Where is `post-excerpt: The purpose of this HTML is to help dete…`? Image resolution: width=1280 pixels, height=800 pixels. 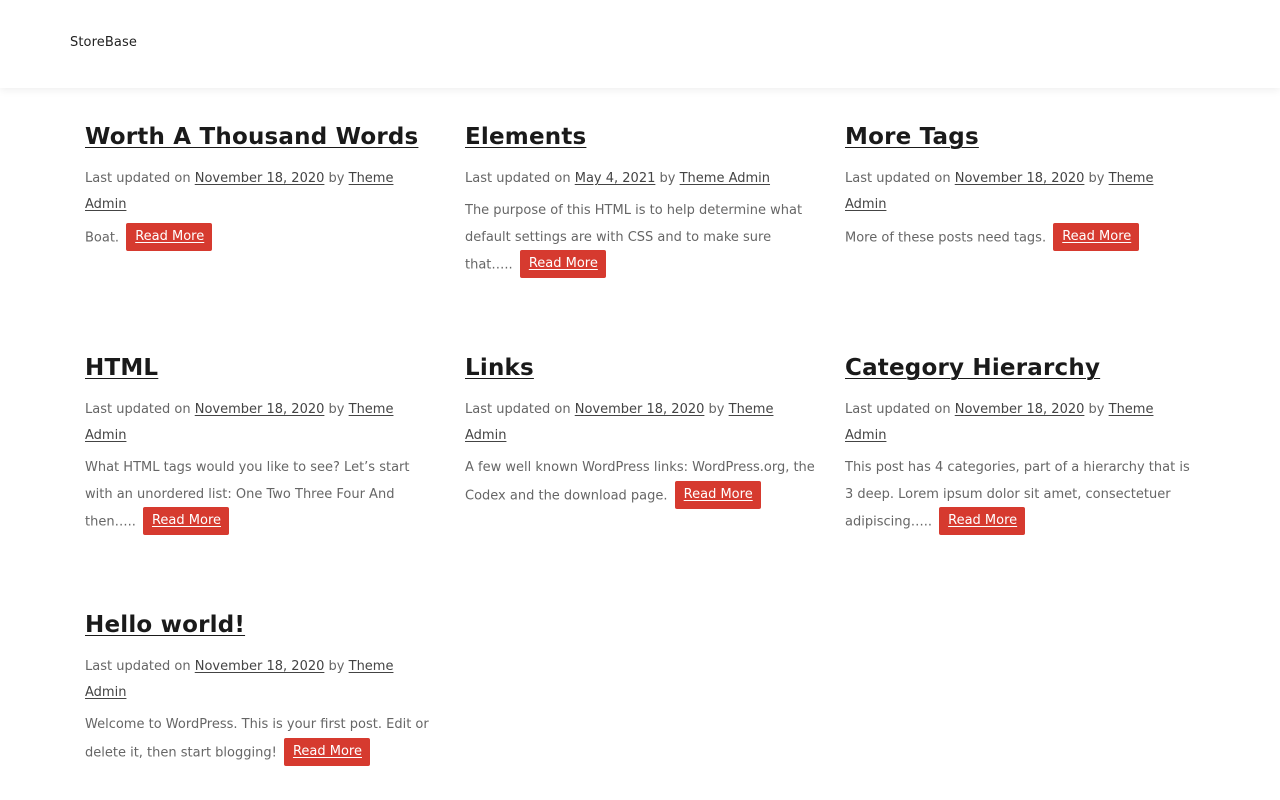
post-excerpt: The purpose of this HTML is to help dete… is located at coordinates (640, 238).